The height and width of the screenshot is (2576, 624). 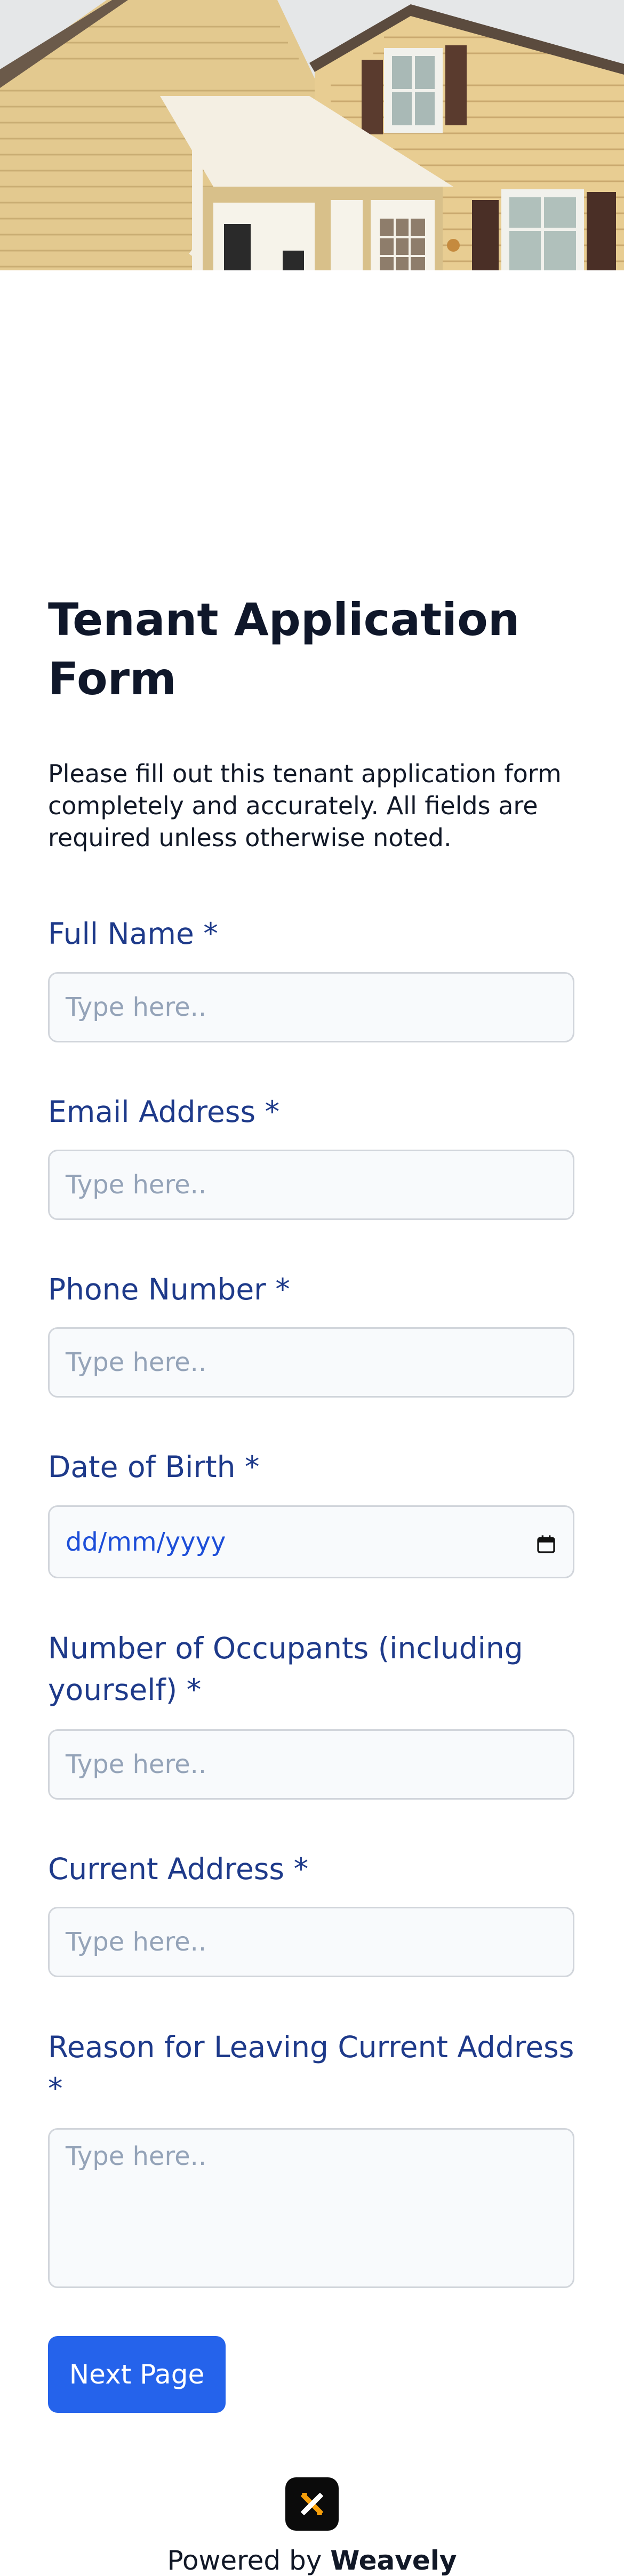 What do you see at coordinates (178, 1869) in the screenshot?
I see `current-address-label: Current Address *` at bounding box center [178, 1869].